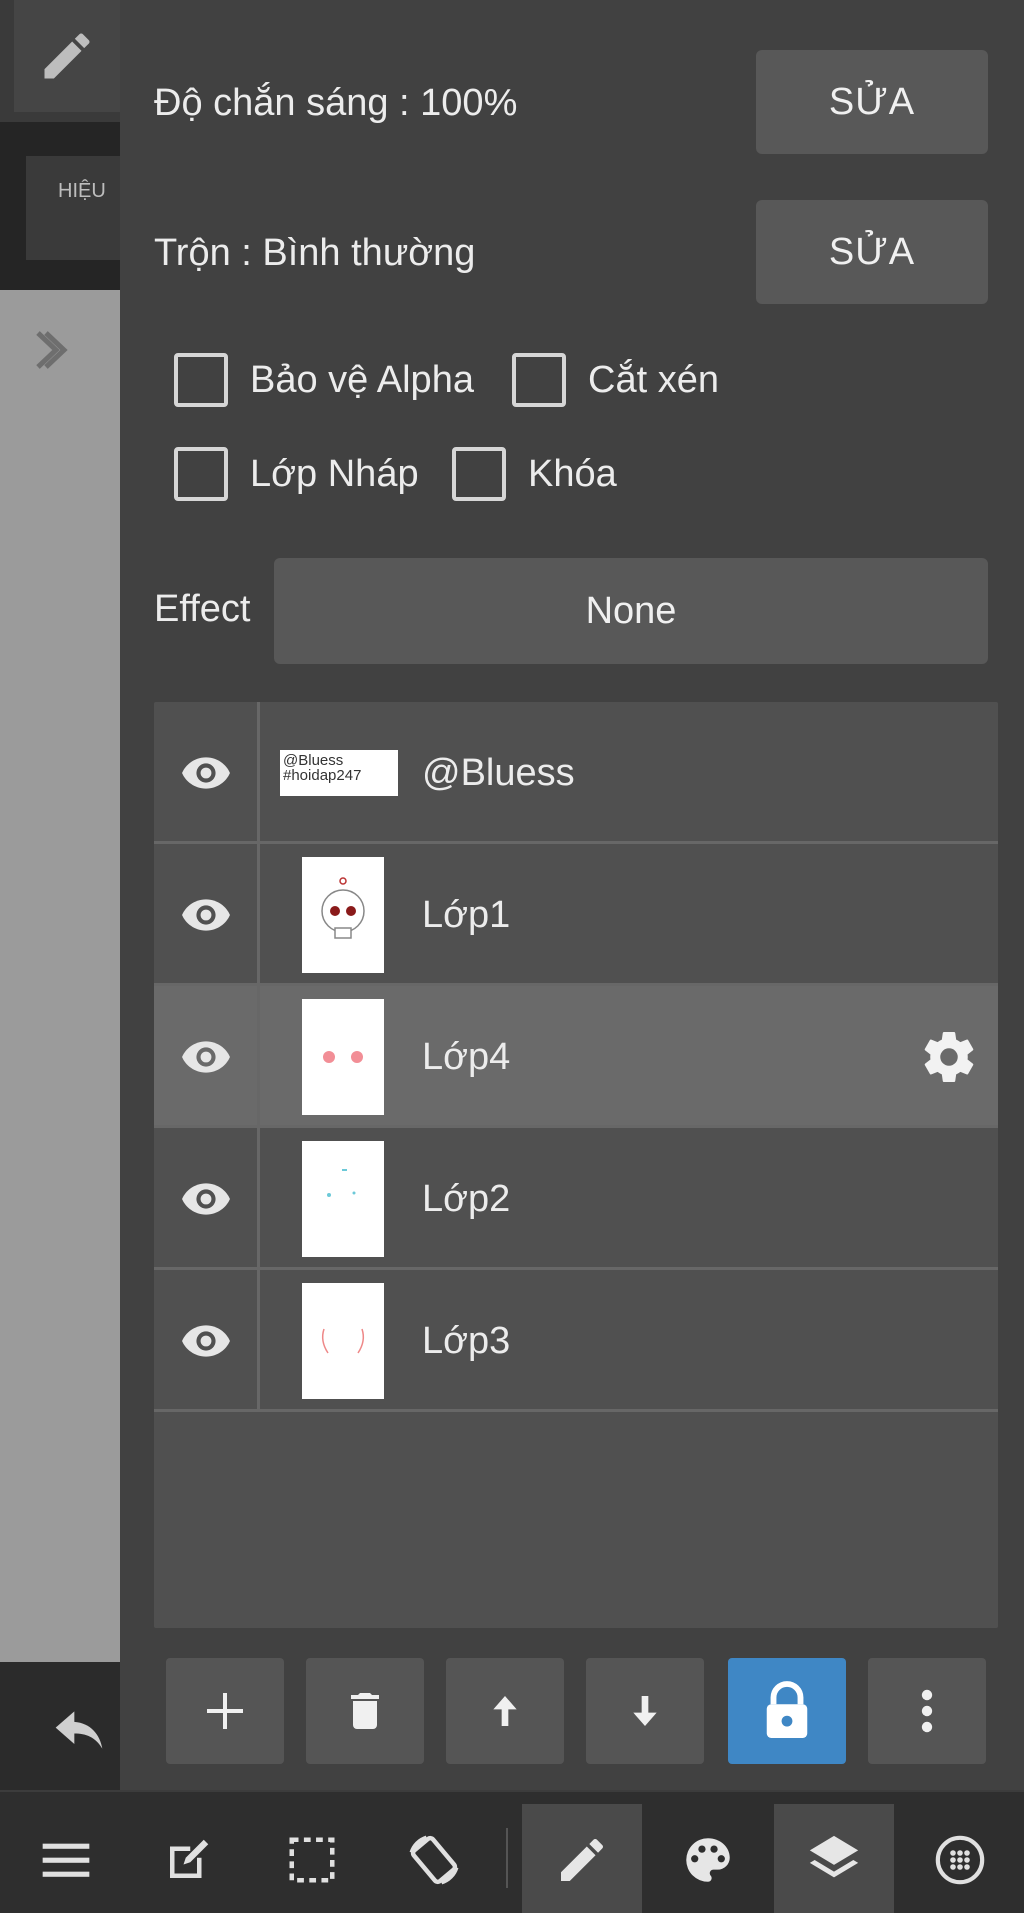 This screenshot has height=1913, width=1024. What do you see at coordinates (341, 1183) in the screenshot?
I see `highlight-drawing-thumb` at bounding box center [341, 1183].